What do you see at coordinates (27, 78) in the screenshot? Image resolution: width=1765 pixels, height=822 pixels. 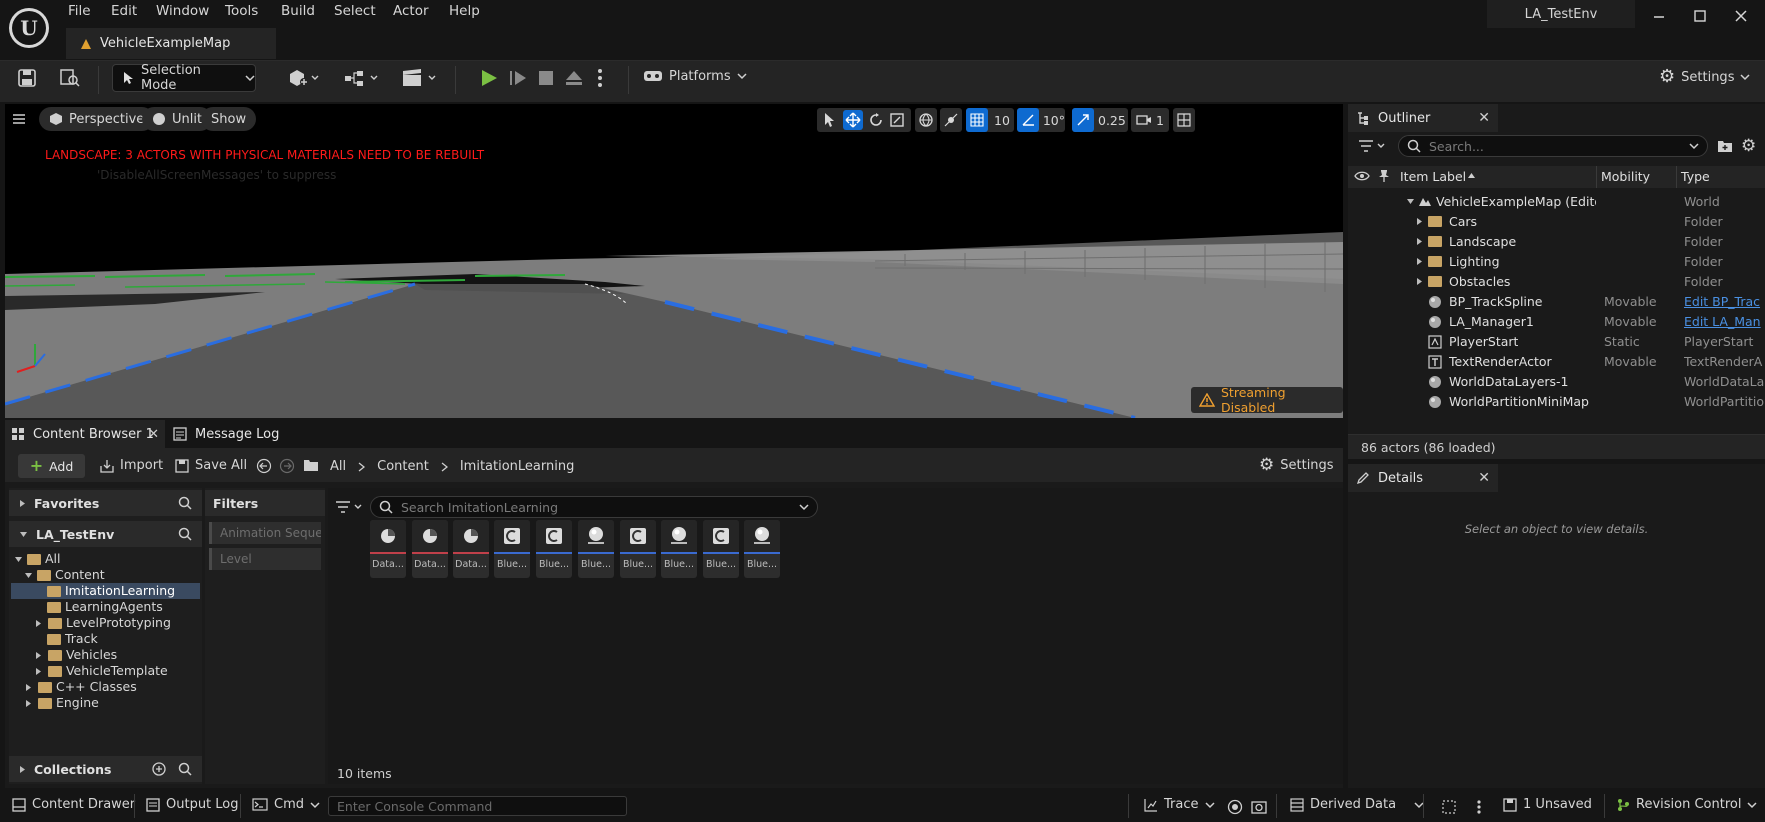 I see `save-icon` at bounding box center [27, 78].